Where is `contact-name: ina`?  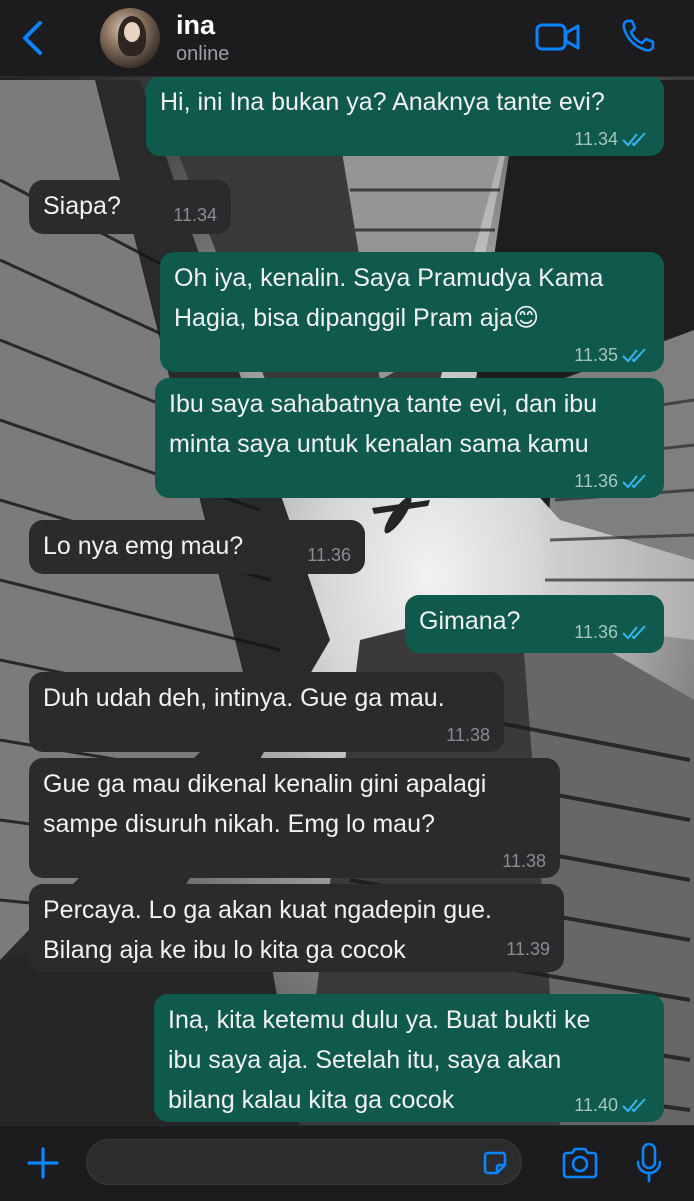
contact-name: ina is located at coordinates (195, 25).